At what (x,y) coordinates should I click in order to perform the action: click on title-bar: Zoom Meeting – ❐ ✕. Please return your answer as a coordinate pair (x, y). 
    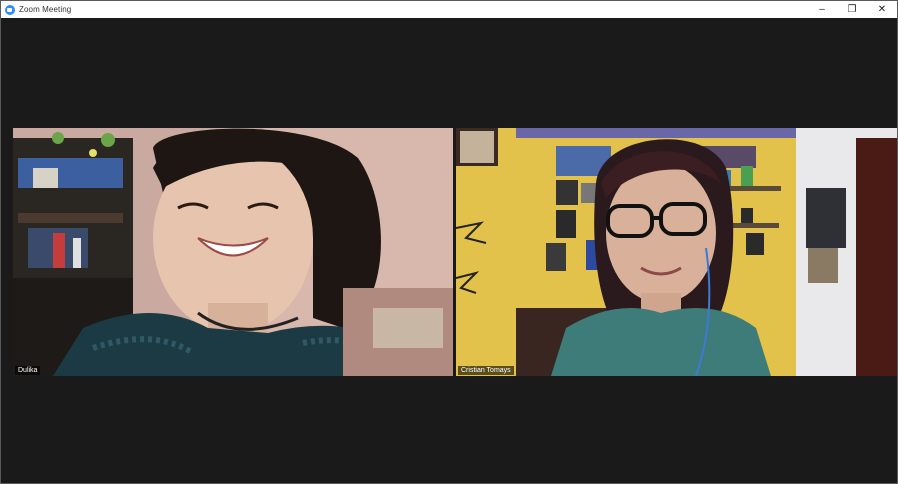
    Looking at the image, I should click on (449, 9).